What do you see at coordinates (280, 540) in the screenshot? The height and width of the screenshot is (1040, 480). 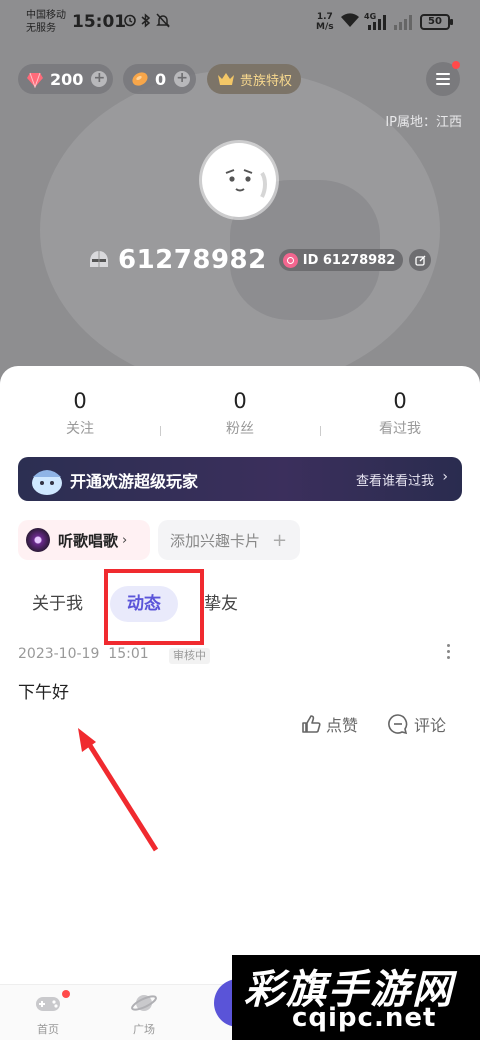 I see `plus-icon: +` at bounding box center [280, 540].